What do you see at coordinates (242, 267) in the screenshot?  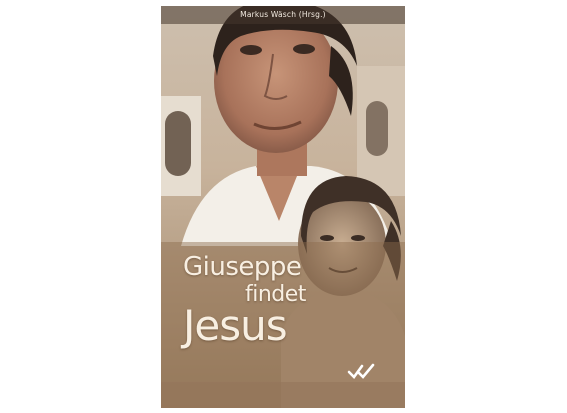 I see `title-line-1: Giuseppe` at bounding box center [242, 267].